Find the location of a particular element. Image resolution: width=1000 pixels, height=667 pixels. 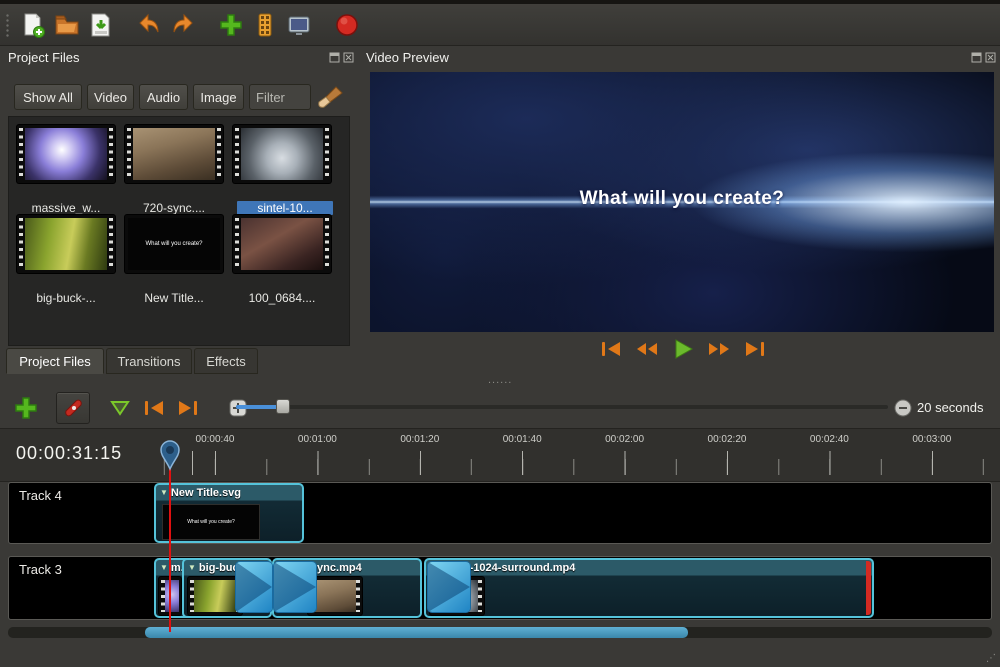

zoom-out-icon is located at coordinates (903, 408).